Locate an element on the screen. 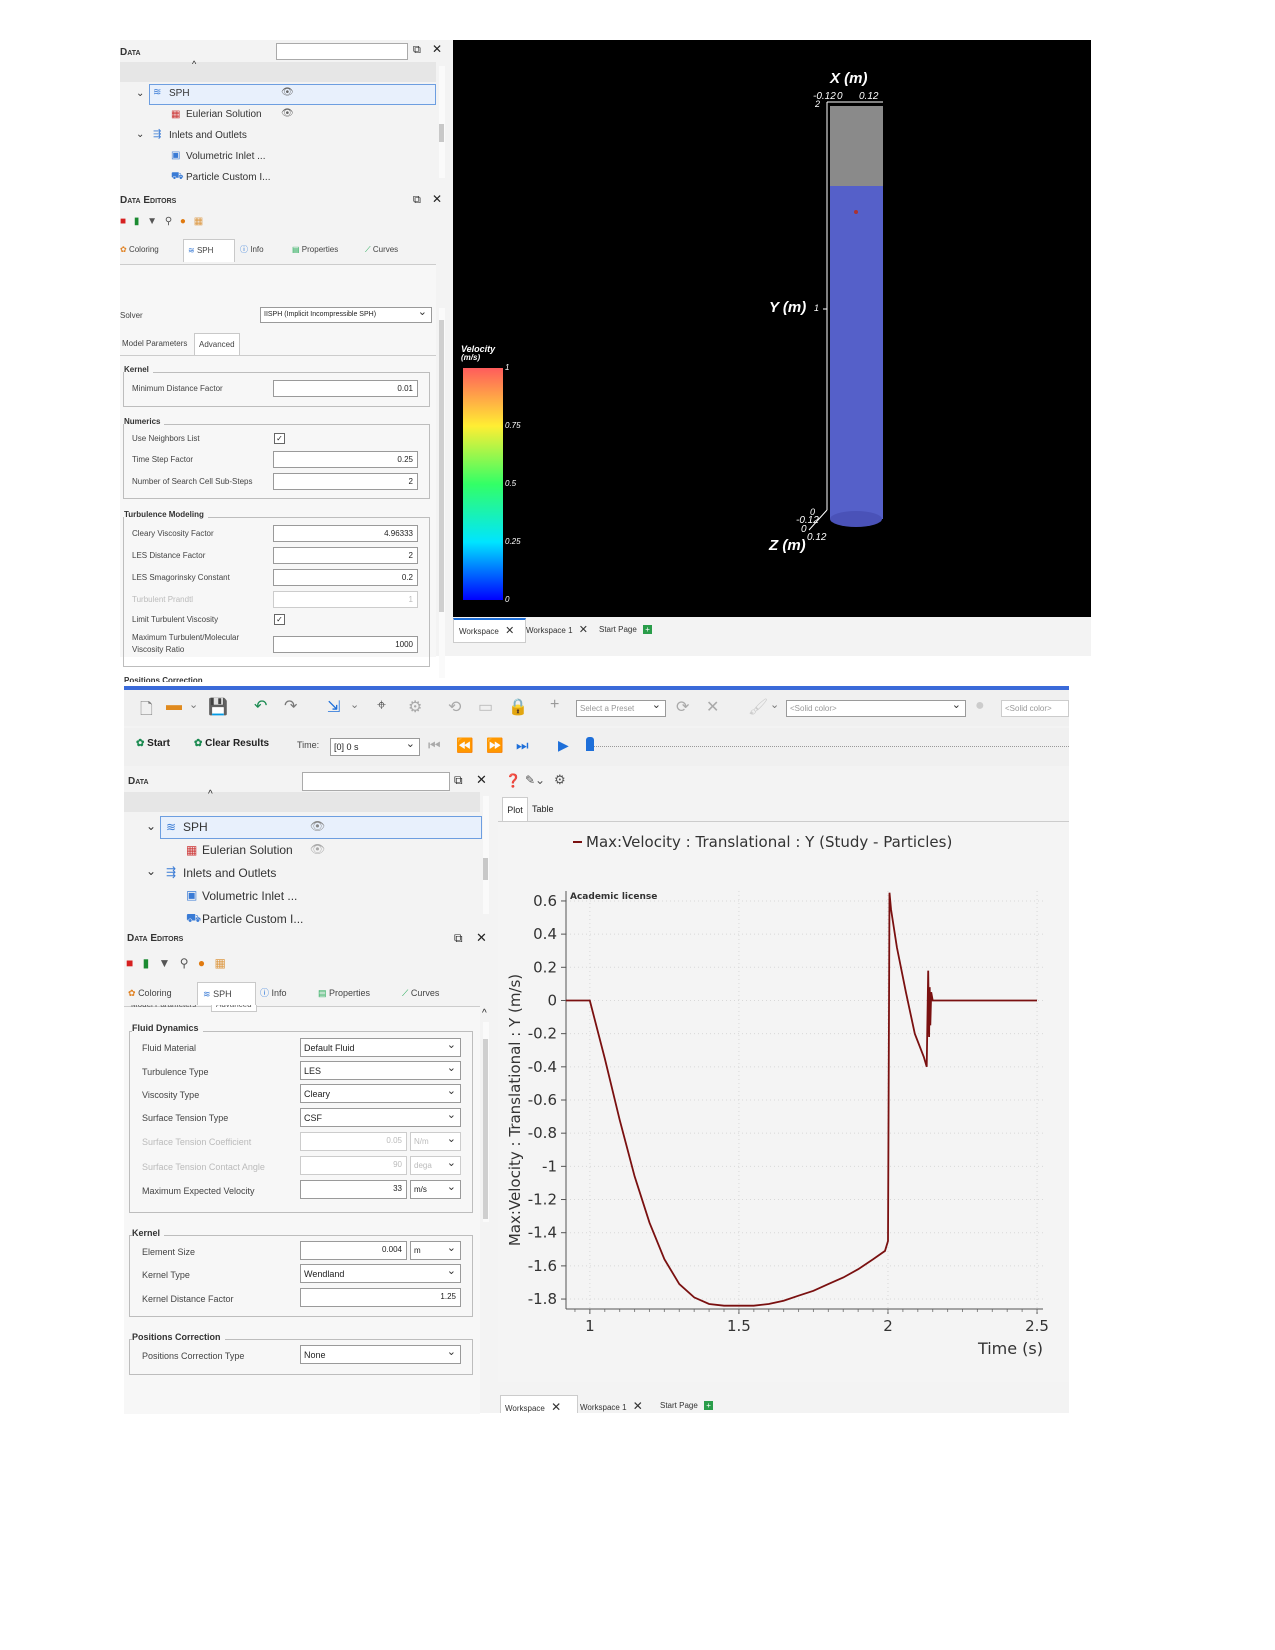 The image size is (1275, 1650). refresh-icon: ⟳ is located at coordinates (682, 707).